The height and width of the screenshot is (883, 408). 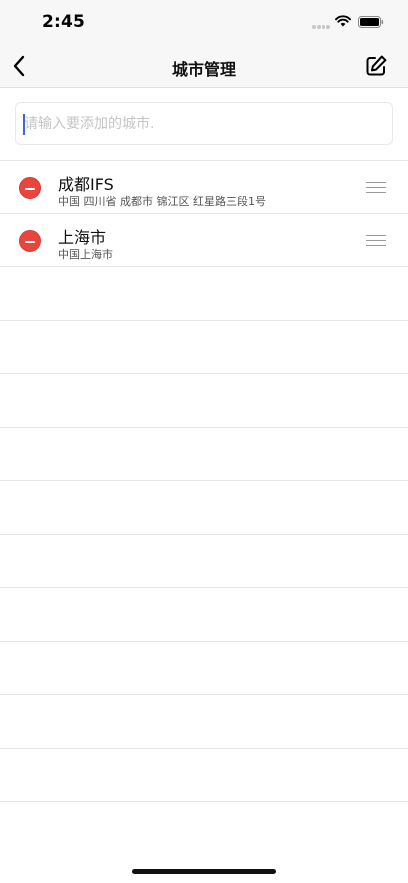 I want to click on text-cursor, so click(x=24, y=124).